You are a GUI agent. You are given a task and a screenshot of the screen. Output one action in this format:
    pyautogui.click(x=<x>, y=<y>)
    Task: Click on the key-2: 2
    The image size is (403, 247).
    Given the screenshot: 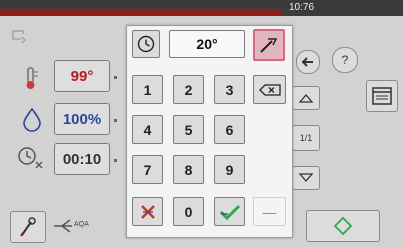 What is the action you would take?
    pyautogui.click(x=188, y=89)
    